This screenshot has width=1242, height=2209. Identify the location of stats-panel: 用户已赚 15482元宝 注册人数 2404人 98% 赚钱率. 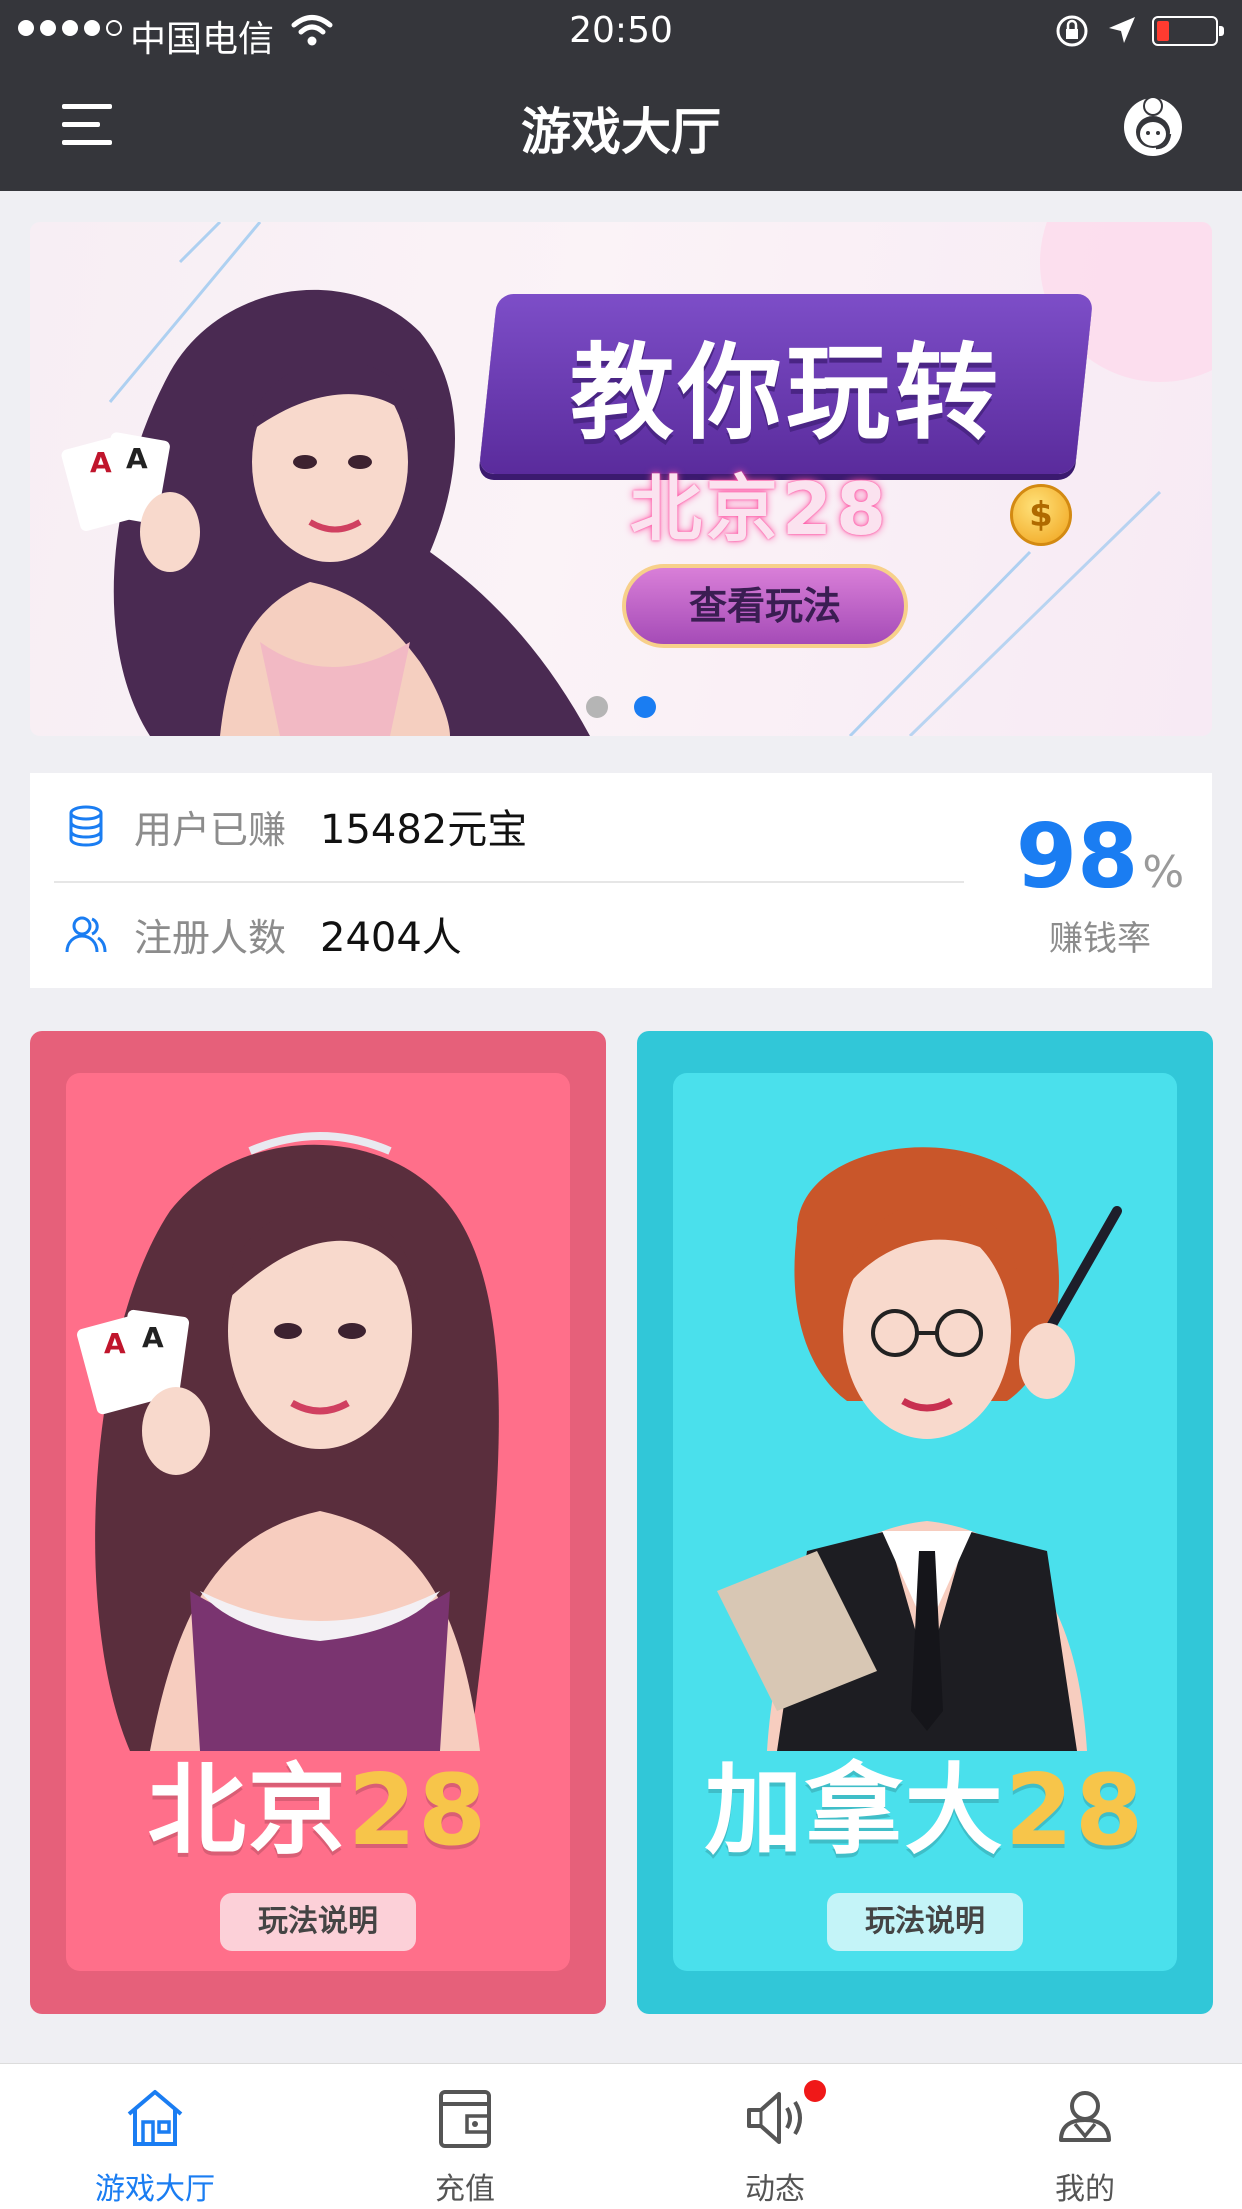
(621, 880).